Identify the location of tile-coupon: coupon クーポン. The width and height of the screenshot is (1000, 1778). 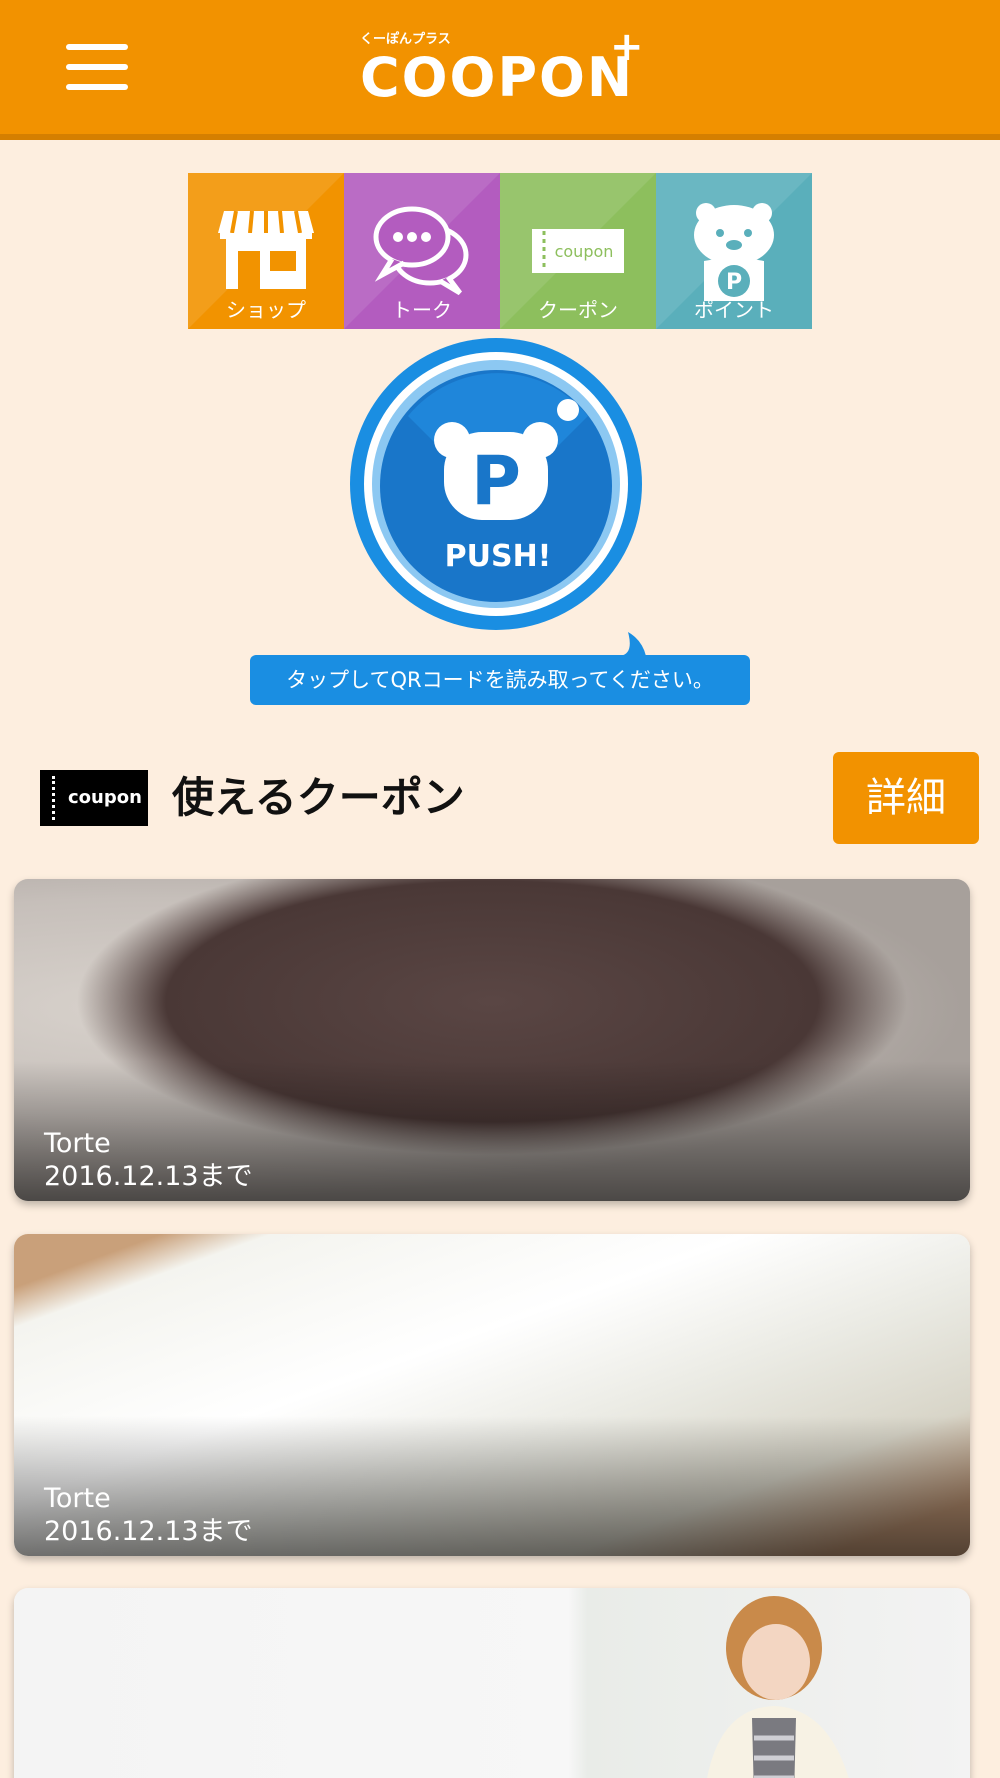
(578, 251).